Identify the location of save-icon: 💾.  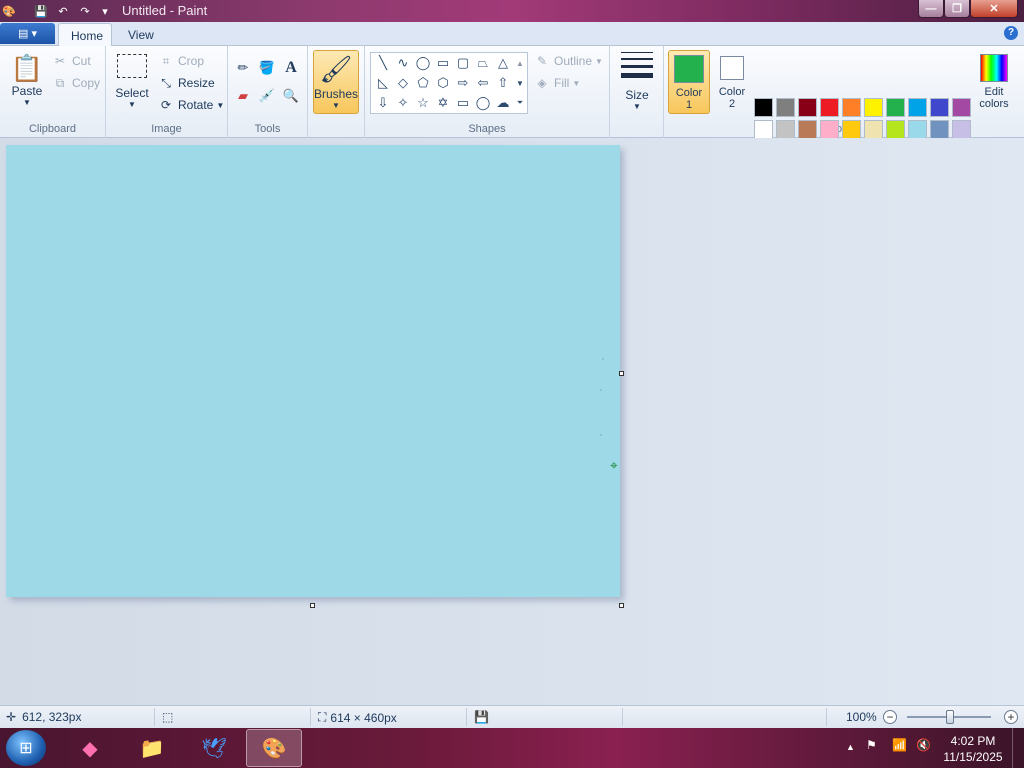
(41, 11).